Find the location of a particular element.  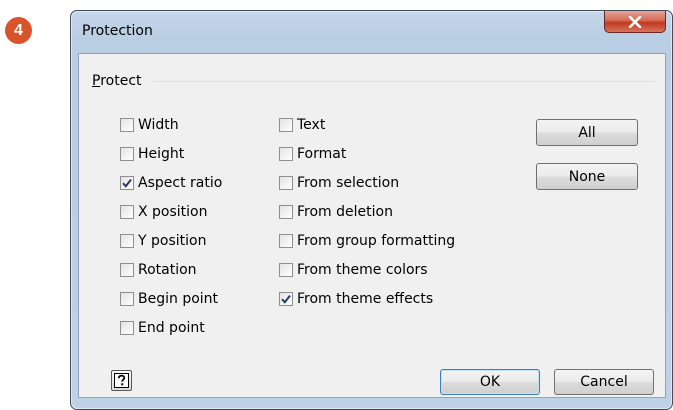

help-button is located at coordinates (121, 380).